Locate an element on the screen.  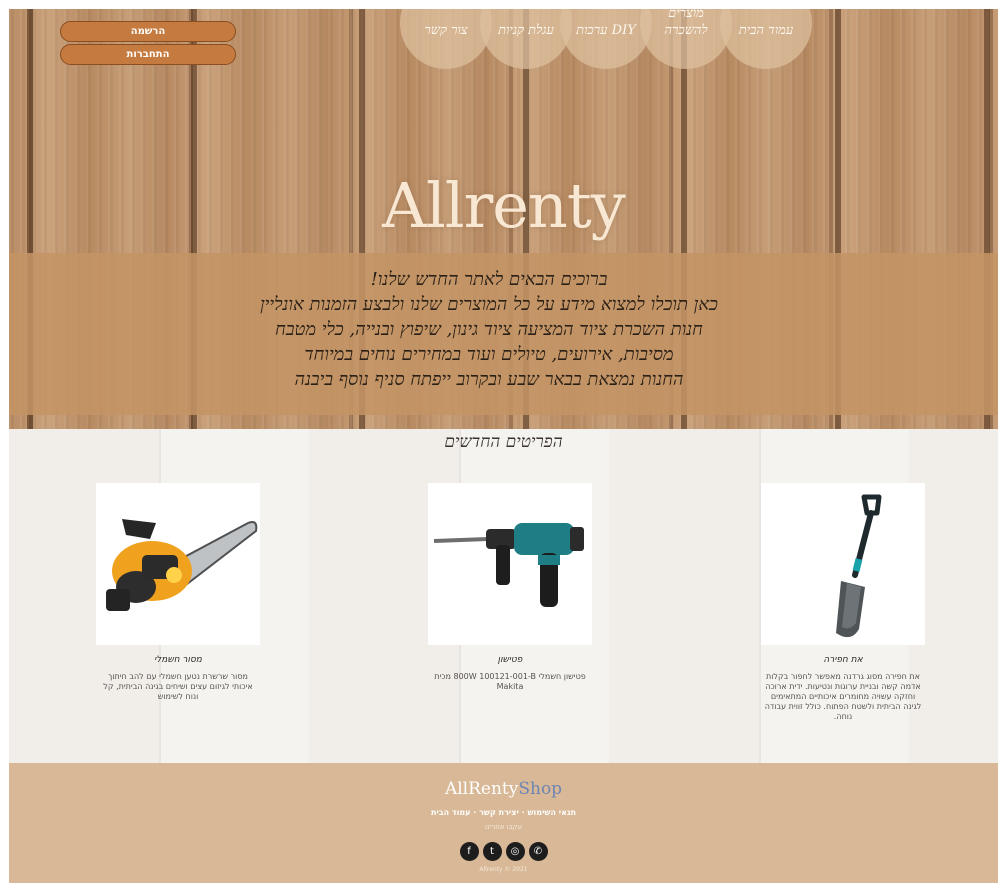
nav-item-contact: צור קשר is located at coordinates (446, 39).